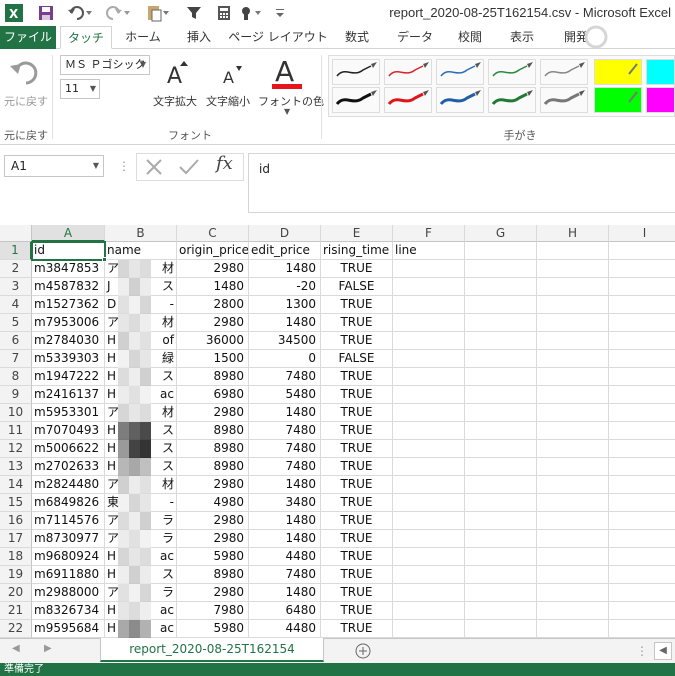 This screenshot has height=676, width=675. I want to click on cell-a: m2784030, so click(68, 341).